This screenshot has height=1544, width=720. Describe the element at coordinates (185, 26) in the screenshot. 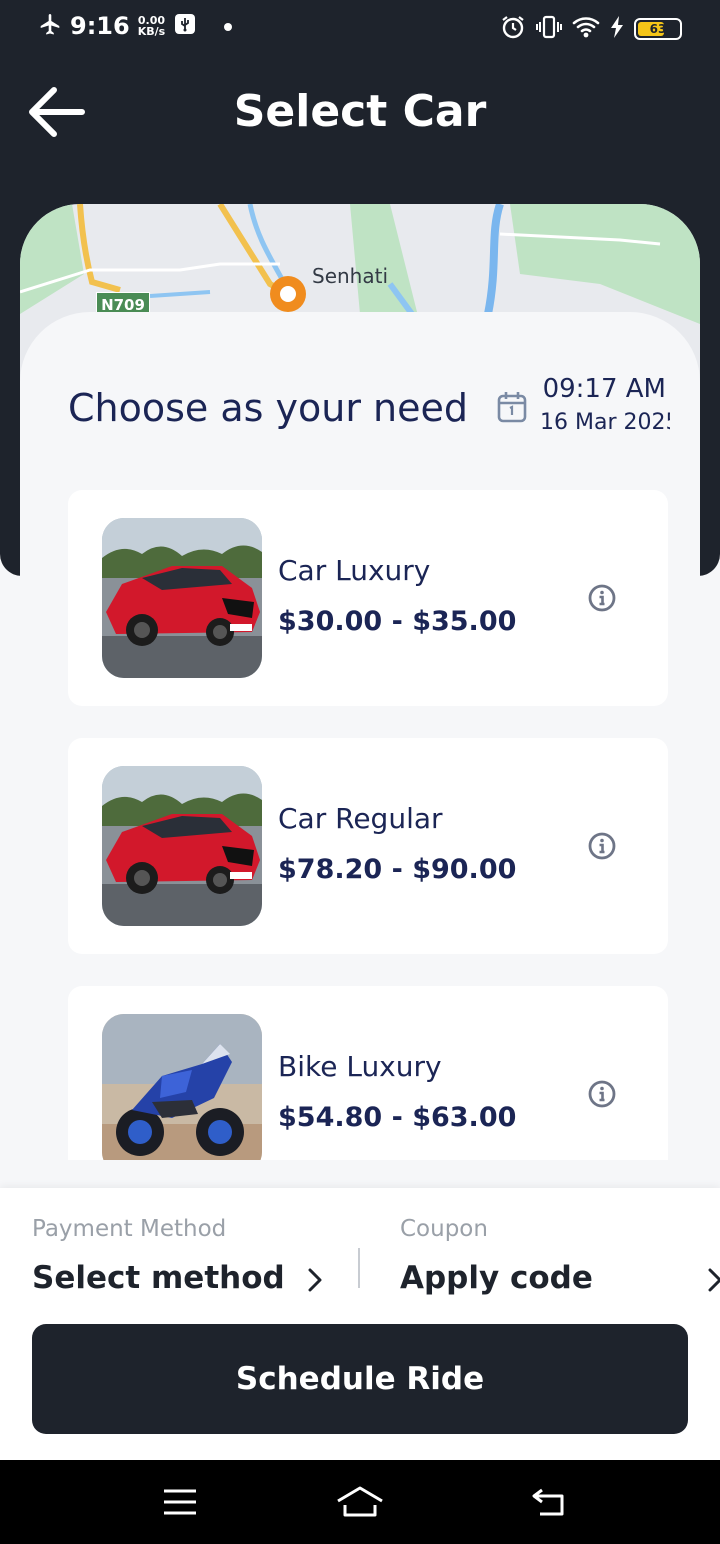

I see `usb-debug-icon` at that location.